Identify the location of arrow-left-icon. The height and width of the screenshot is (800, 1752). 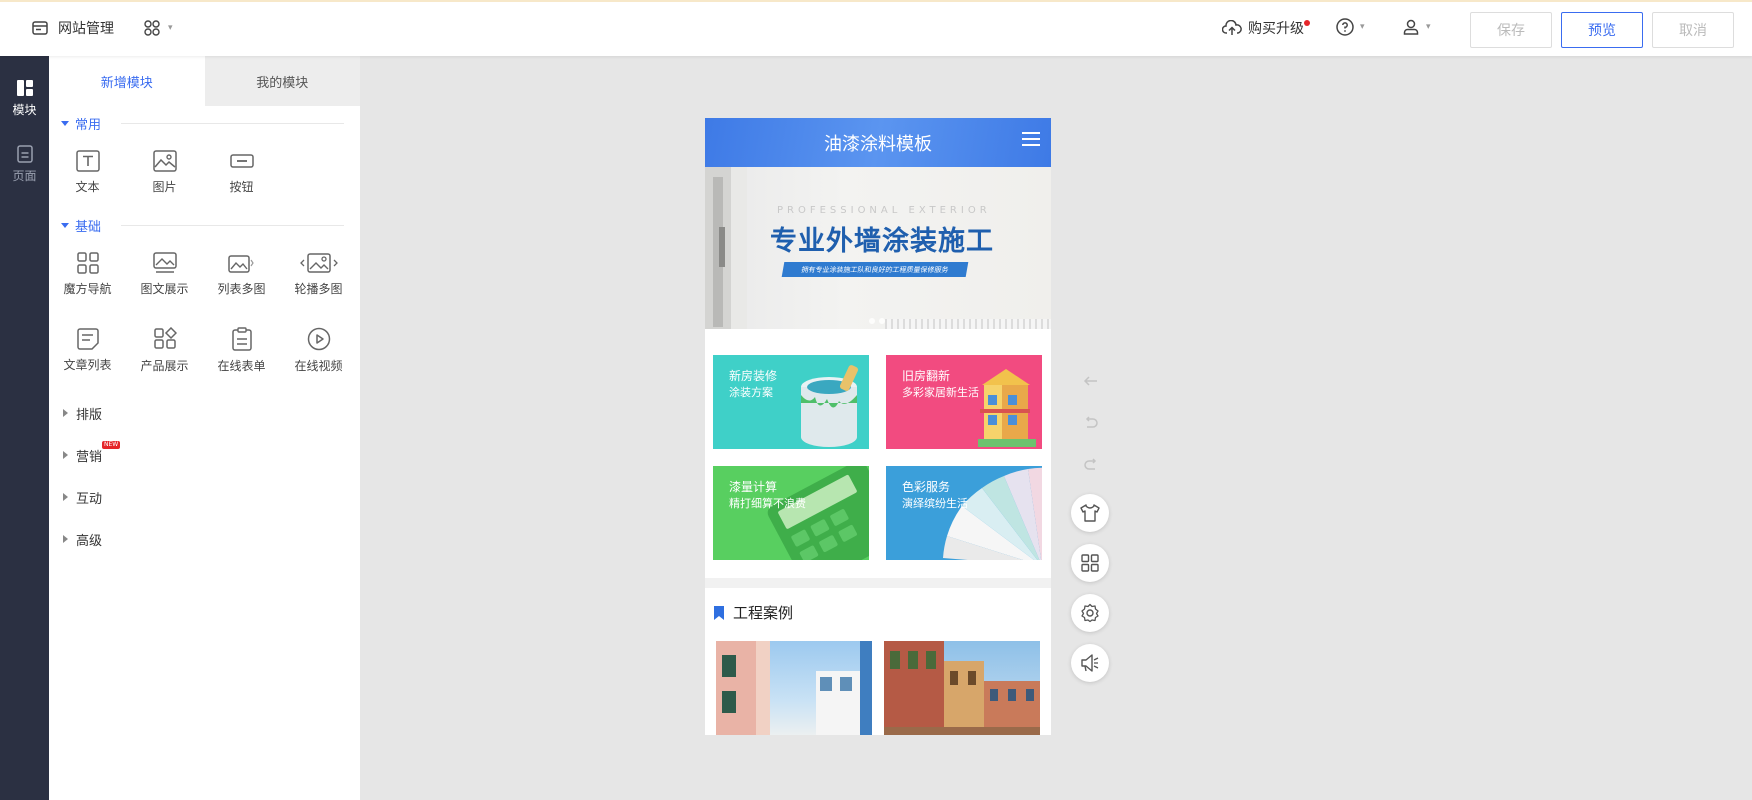
(1091, 381).